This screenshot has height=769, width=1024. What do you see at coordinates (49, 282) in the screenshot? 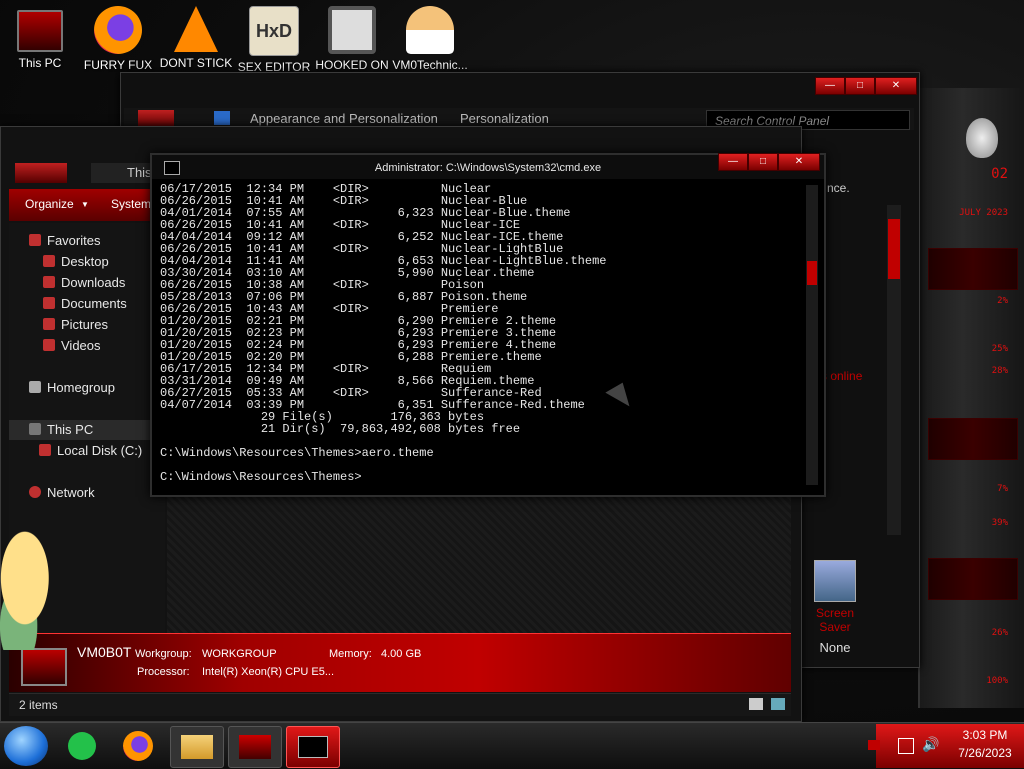
I see `downloads-icon` at bounding box center [49, 282].